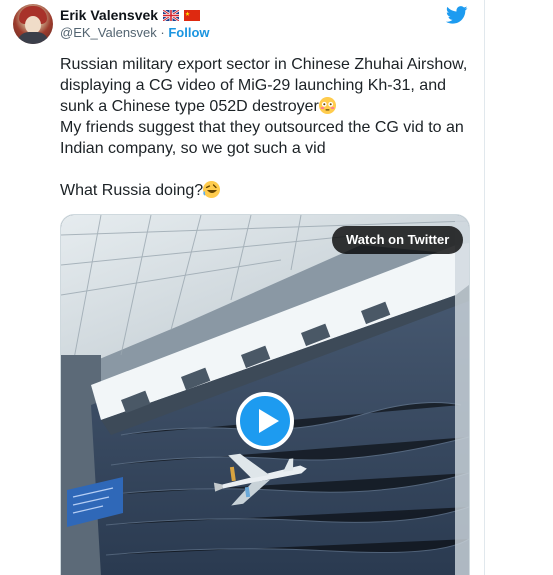  I want to click on avatar, so click(33, 24).